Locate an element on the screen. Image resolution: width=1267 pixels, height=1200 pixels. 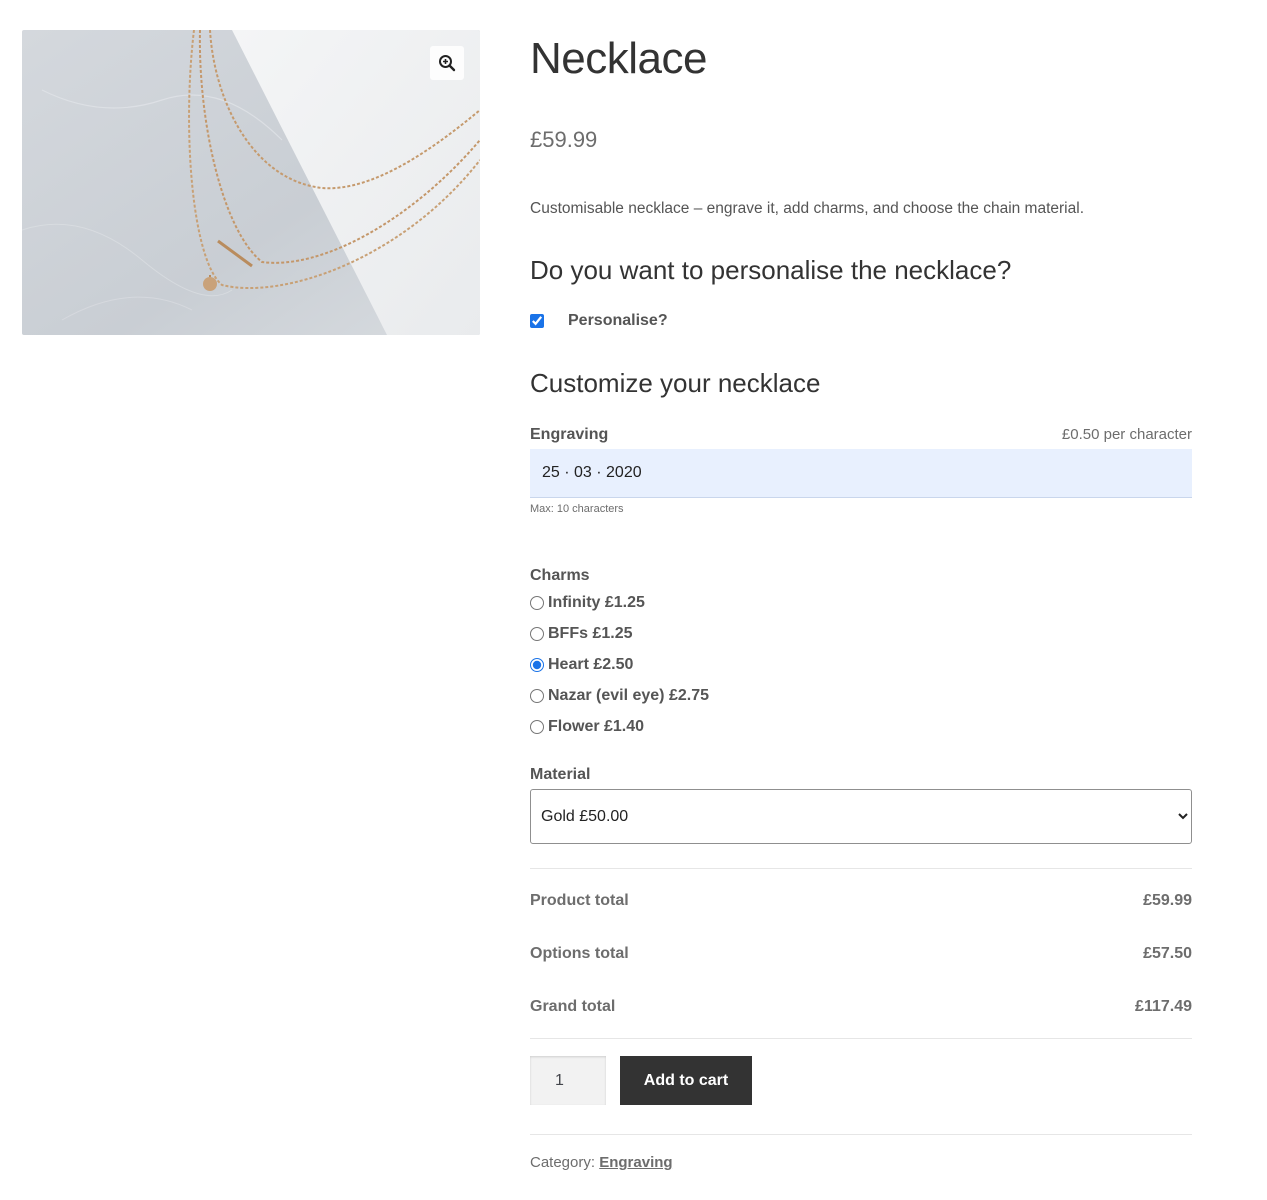
personalise-checkbox is located at coordinates (537, 321).